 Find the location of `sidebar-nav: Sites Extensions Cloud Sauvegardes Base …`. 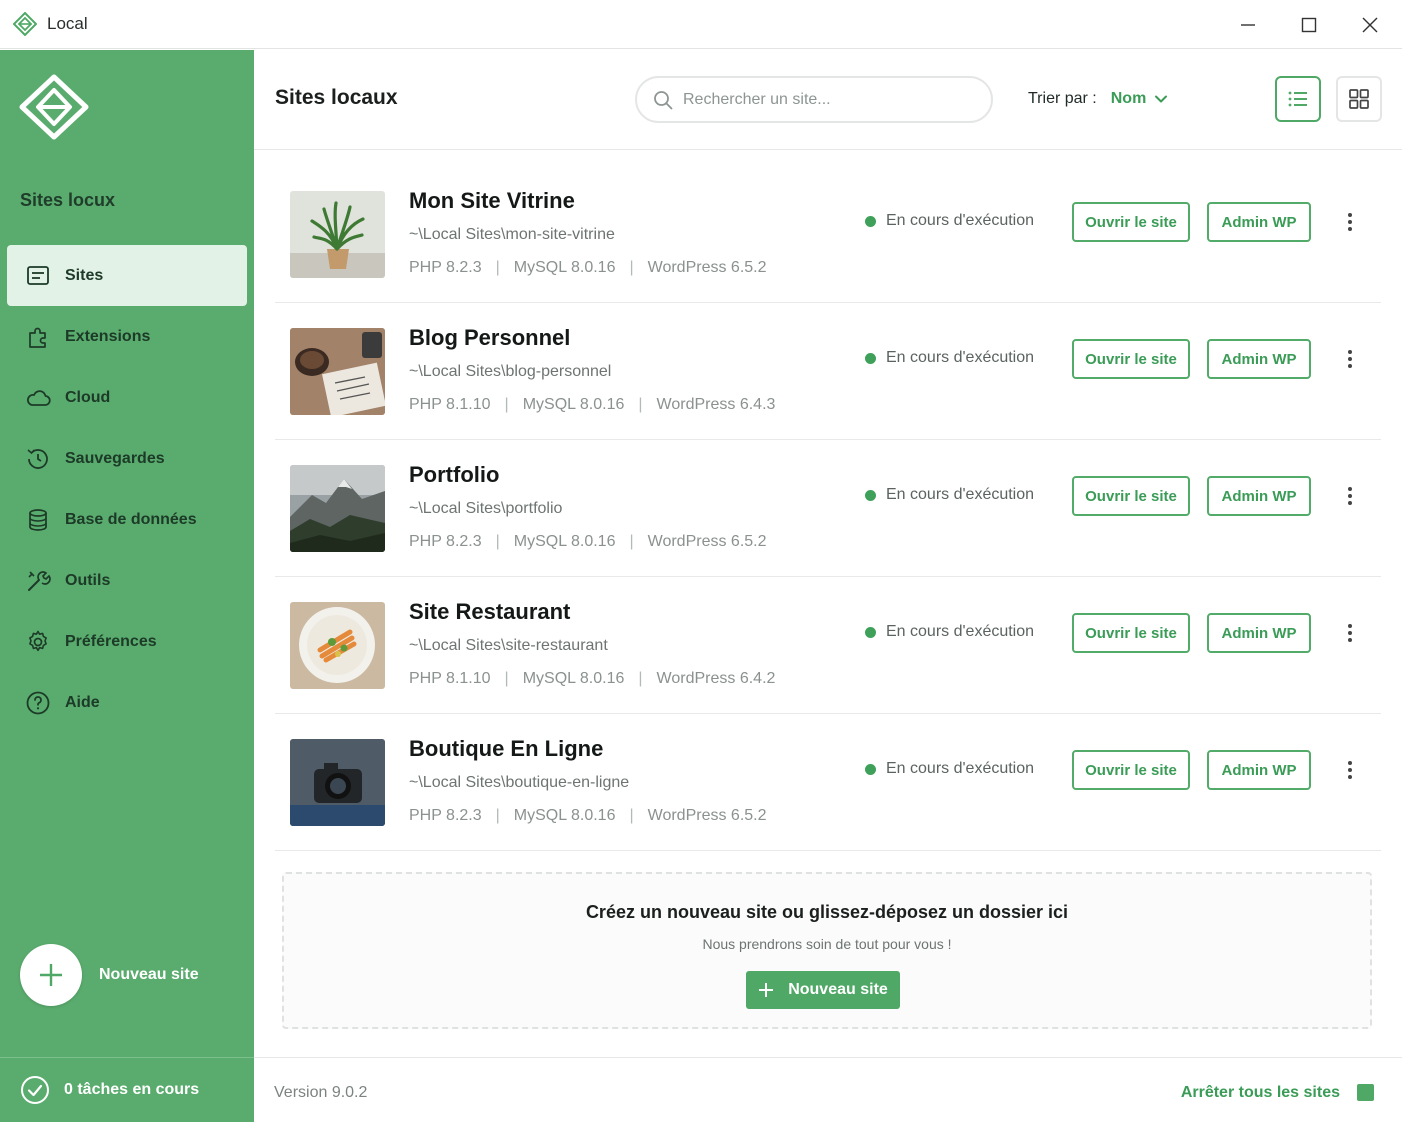

sidebar-nav: Sites Extensions Cloud Sauvegardes Base … is located at coordinates (127, 489).